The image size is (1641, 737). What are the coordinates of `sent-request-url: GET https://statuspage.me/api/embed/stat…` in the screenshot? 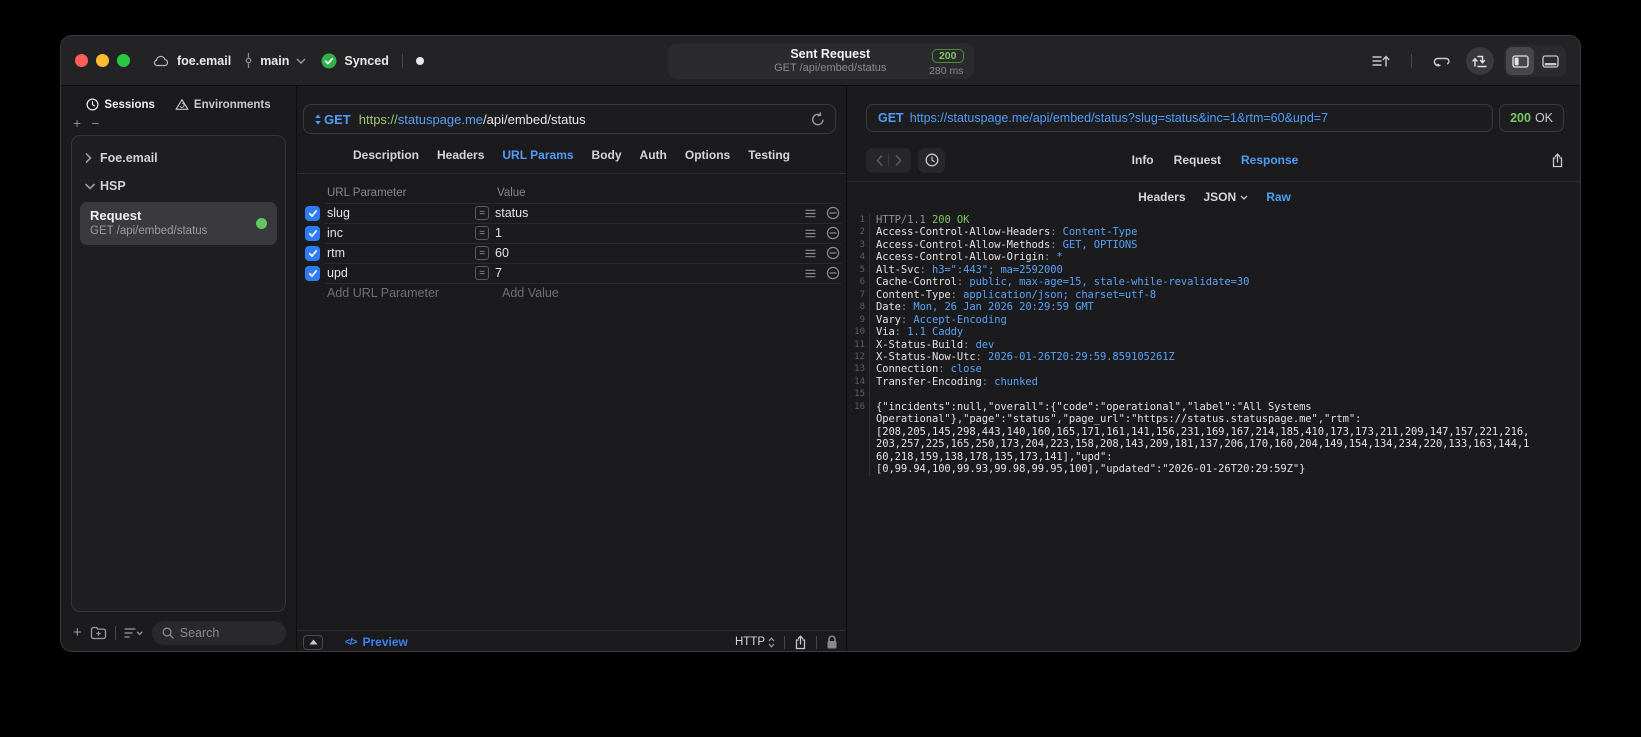 It's located at (1180, 118).